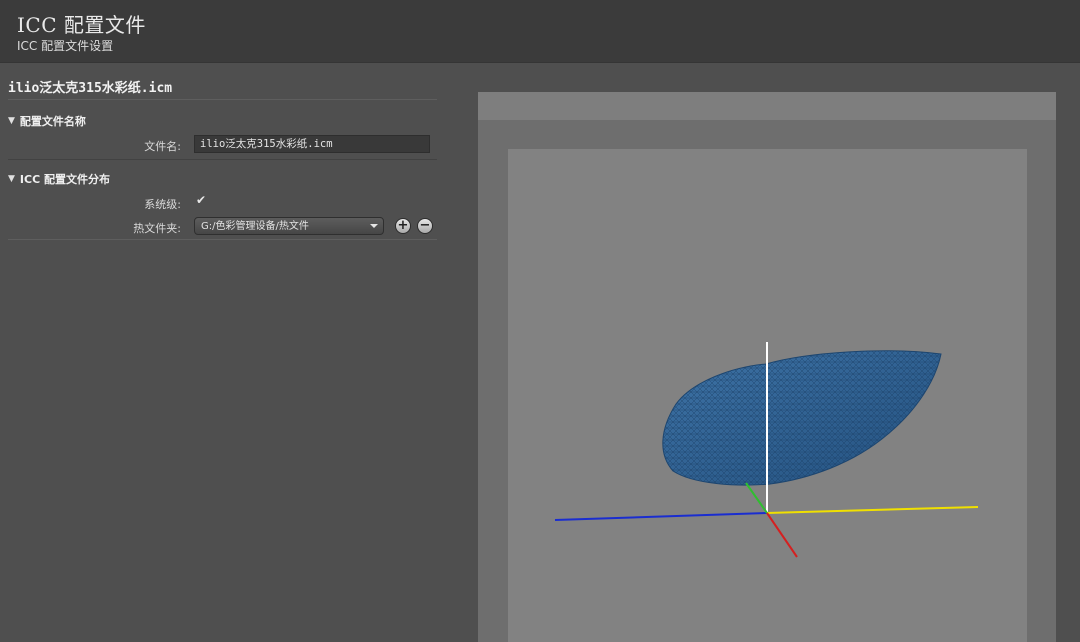 The height and width of the screenshot is (642, 1080). What do you see at coordinates (64, 179) in the screenshot?
I see `section-icc-distribution-label: ICC 配置文件分布` at bounding box center [64, 179].